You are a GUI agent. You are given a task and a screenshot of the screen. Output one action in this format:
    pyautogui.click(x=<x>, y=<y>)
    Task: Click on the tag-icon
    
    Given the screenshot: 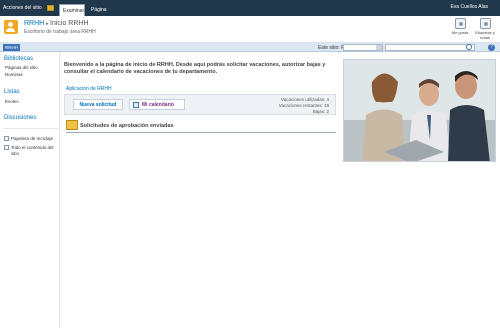 What is the action you would take?
    pyautogui.click(x=485, y=23)
    